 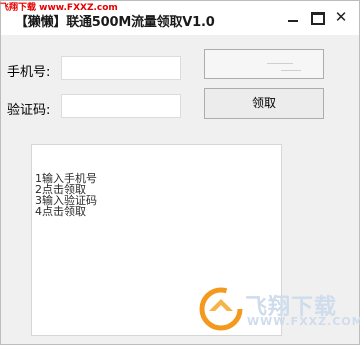 What do you see at coordinates (221, 309) in the screenshot?
I see `fxxz-logo-icon` at bounding box center [221, 309].